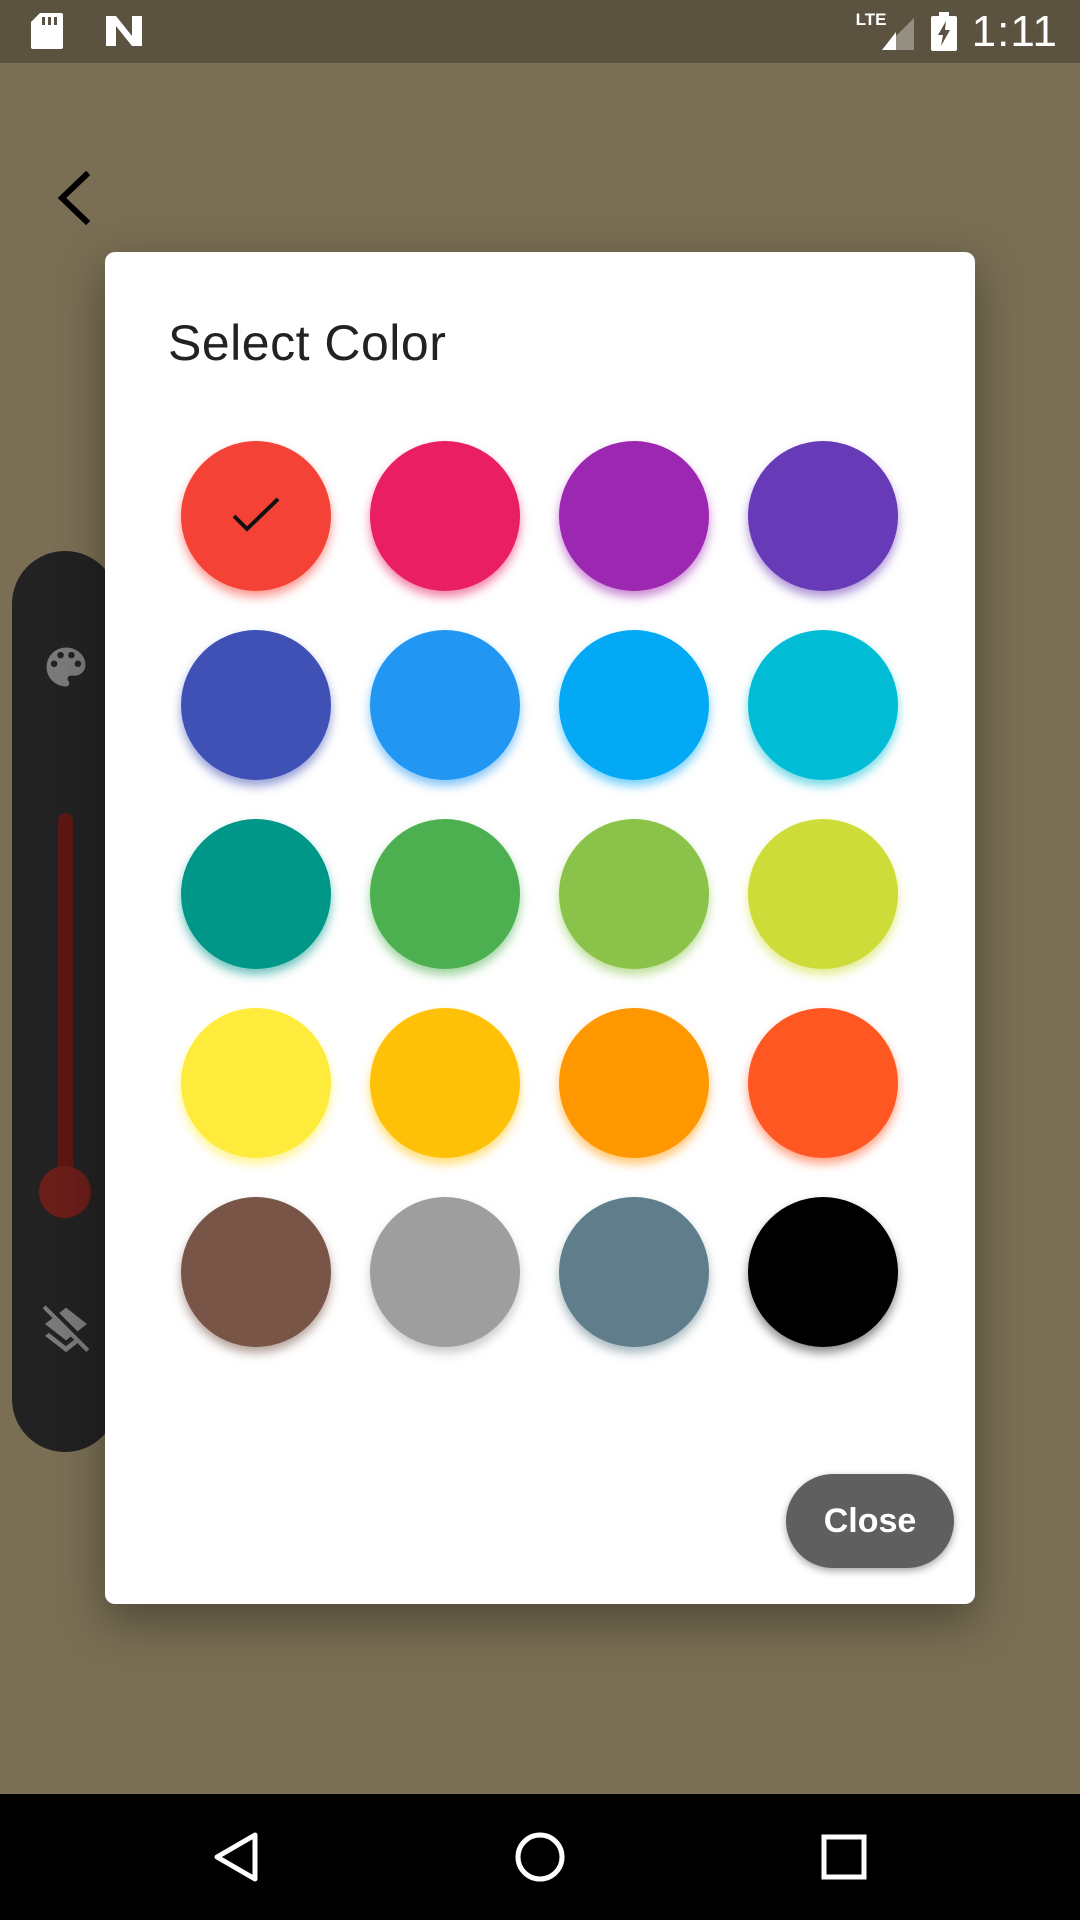 Image resolution: width=1080 pixels, height=1920 pixels. Describe the element at coordinates (943, 31) in the screenshot. I see `battery-charging-icon` at that location.